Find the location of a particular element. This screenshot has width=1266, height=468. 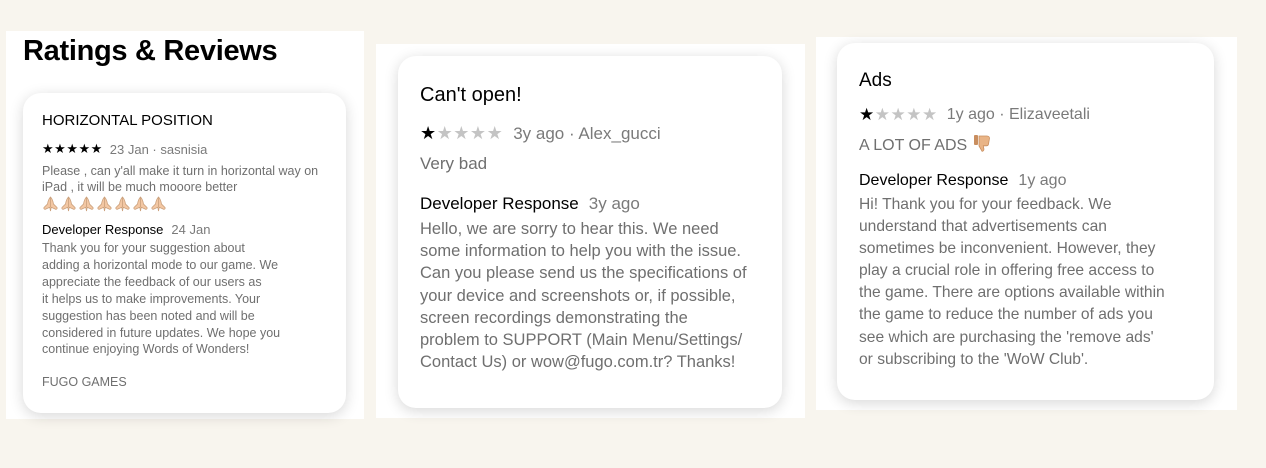

developer-response-date: 1y ago is located at coordinates (1042, 180).